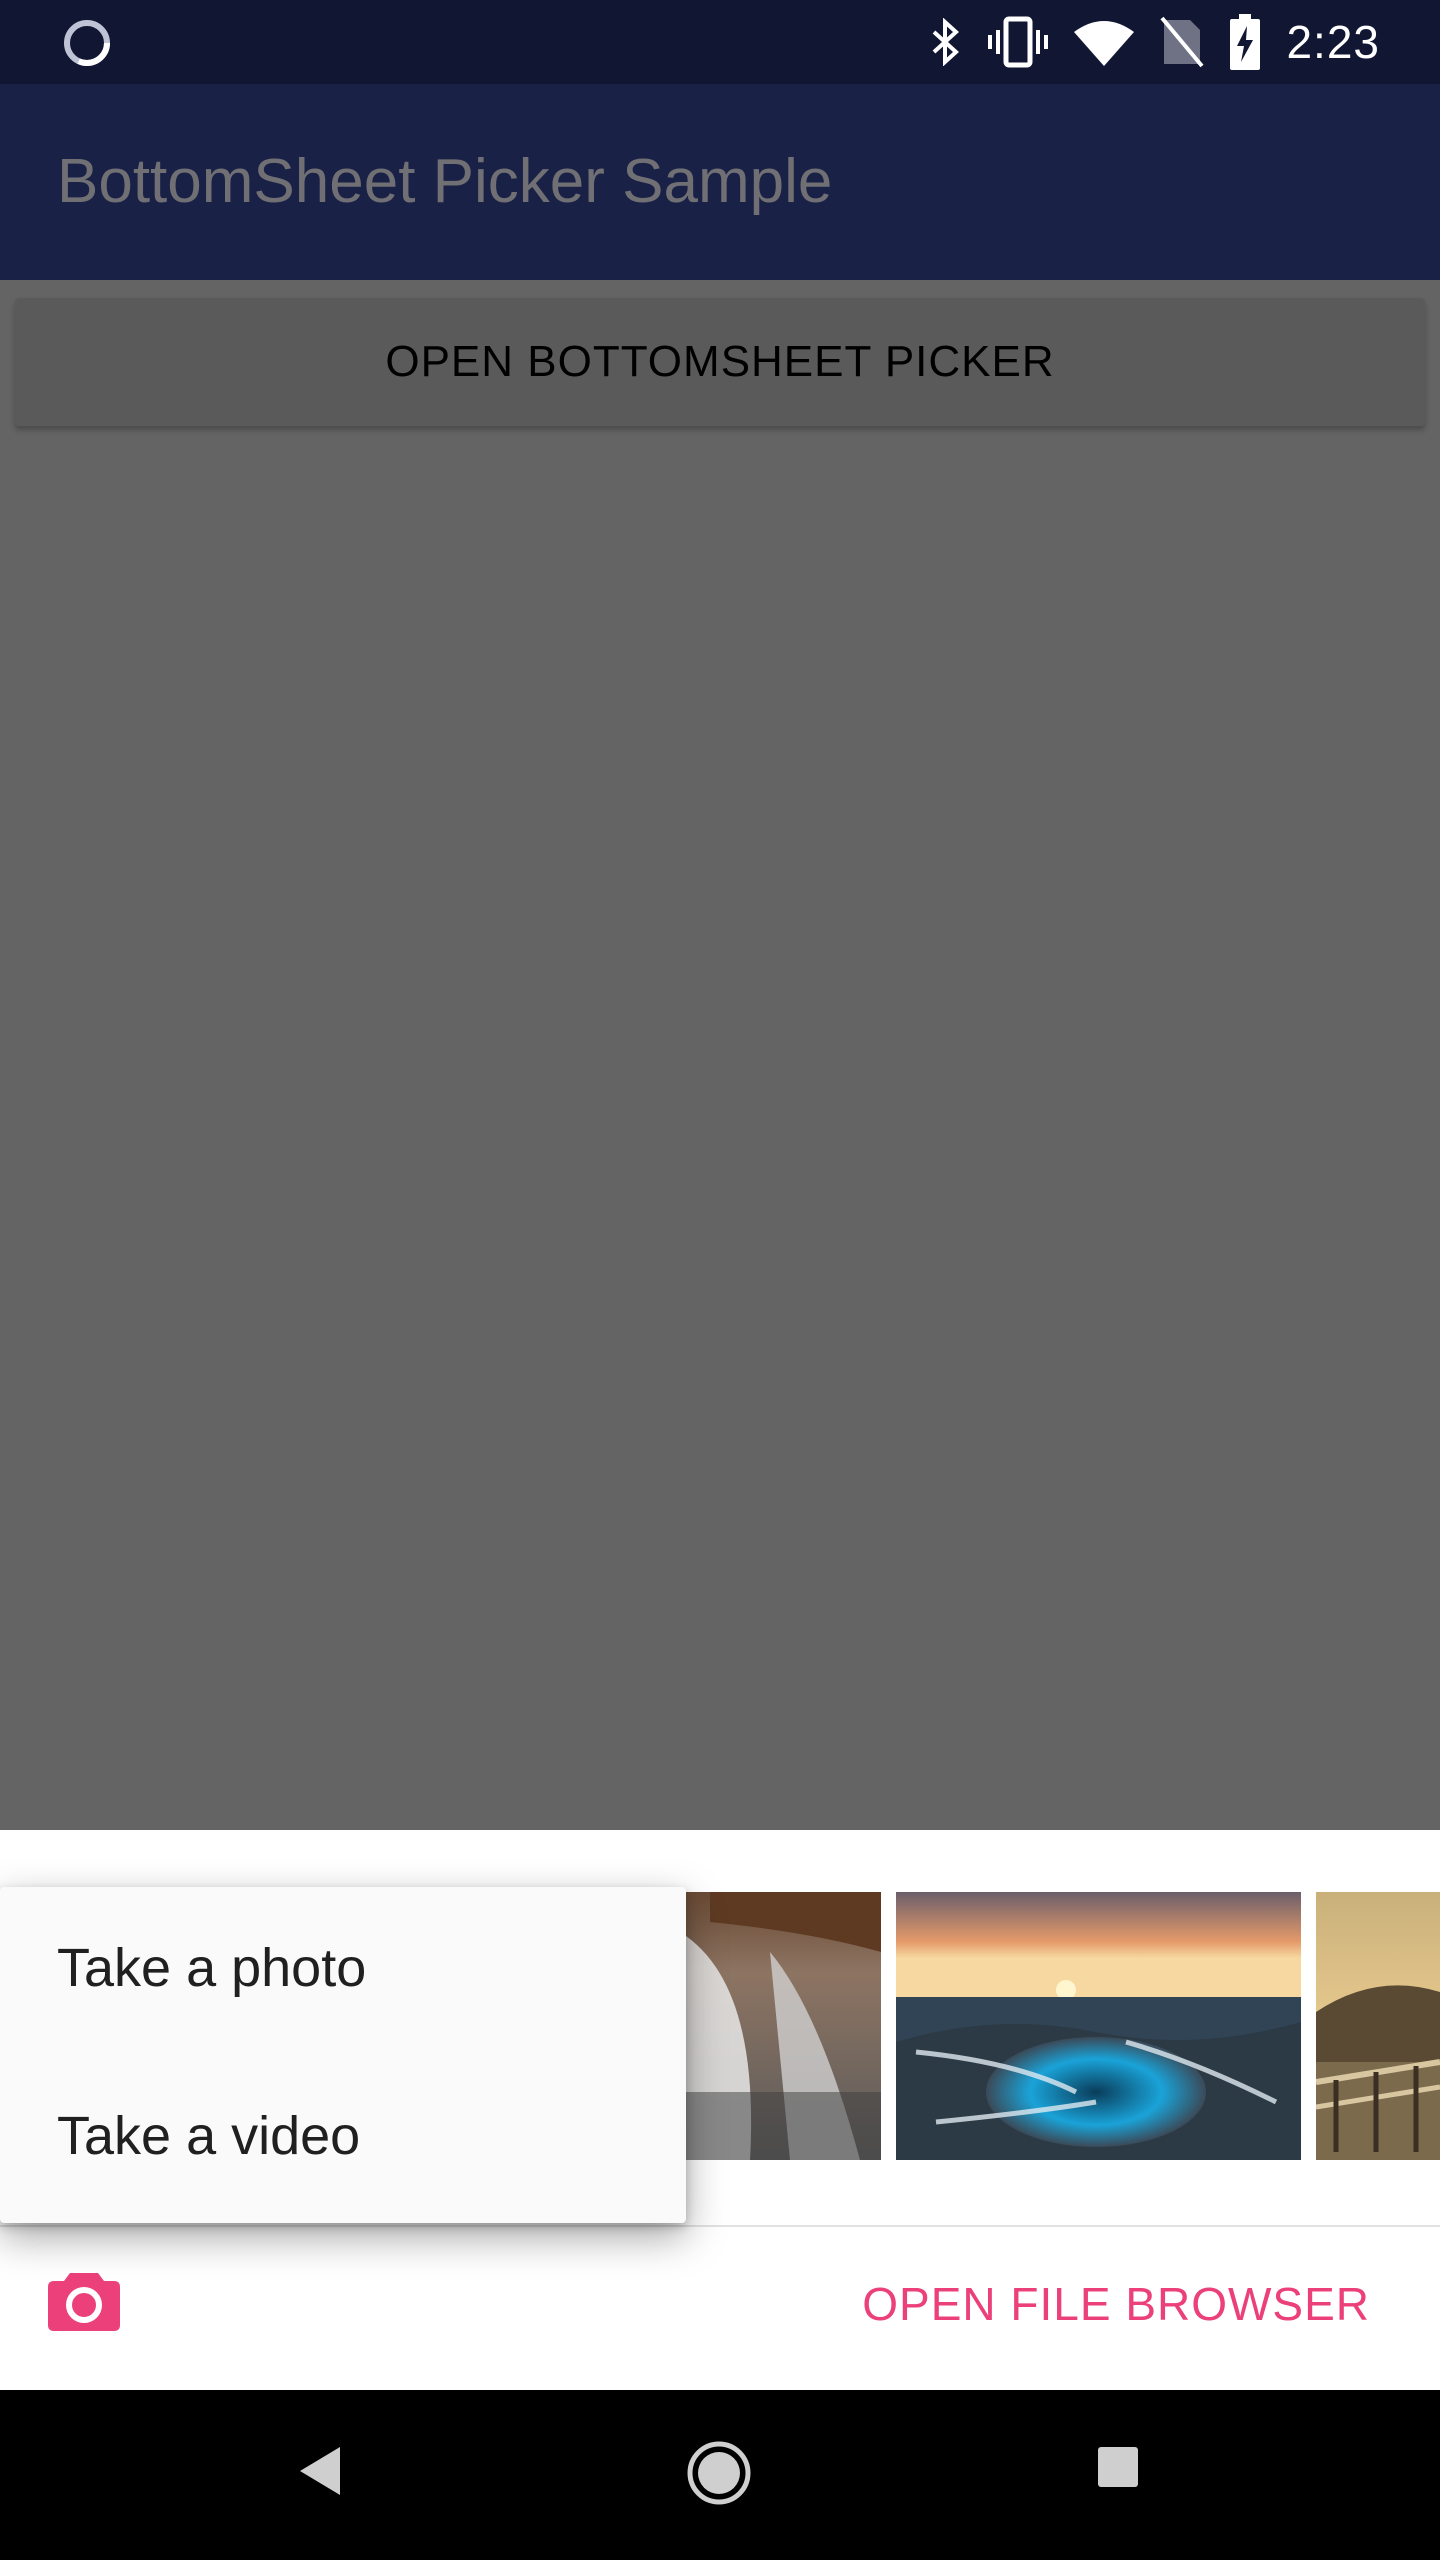  Describe the element at coordinates (87, 43) in the screenshot. I see `loading-icon` at that location.